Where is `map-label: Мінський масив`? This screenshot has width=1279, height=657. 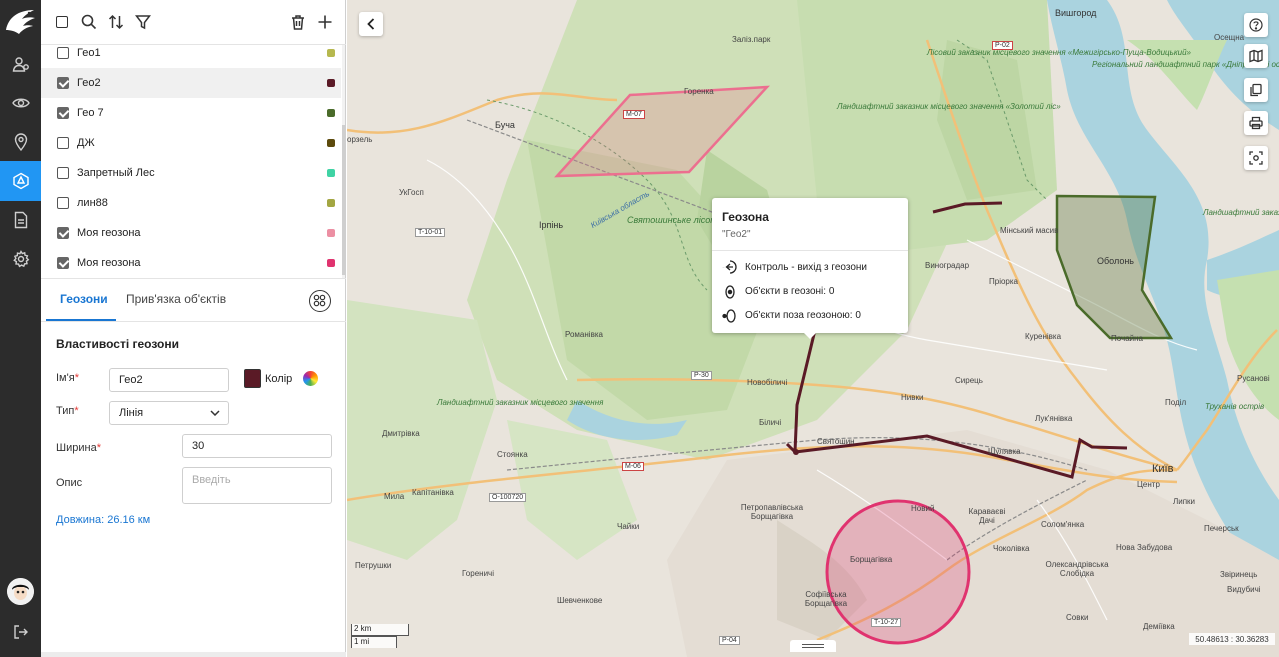 map-label: Мінський масив is located at coordinates (1029, 230).